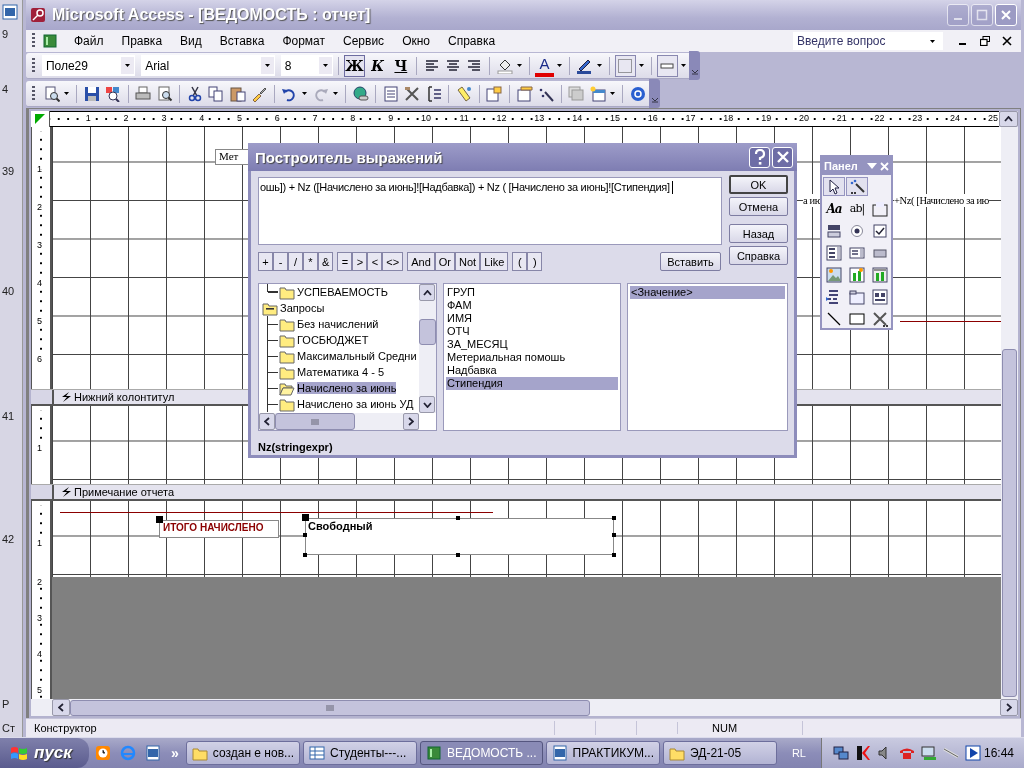  Describe the element at coordinates (270, 308) in the screenshot. I see `collapse-folder-icon` at that location.